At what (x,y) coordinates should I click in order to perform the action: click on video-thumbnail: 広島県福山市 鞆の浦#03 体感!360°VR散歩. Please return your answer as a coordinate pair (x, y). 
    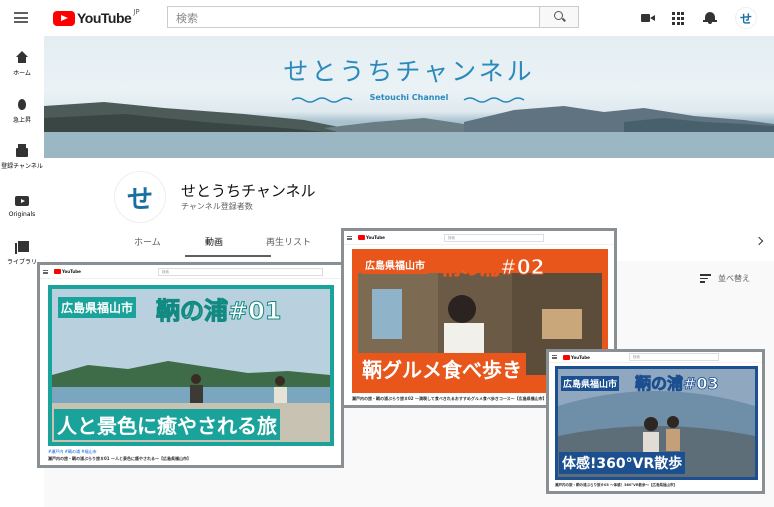
    Looking at the image, I should click on (656, 423).